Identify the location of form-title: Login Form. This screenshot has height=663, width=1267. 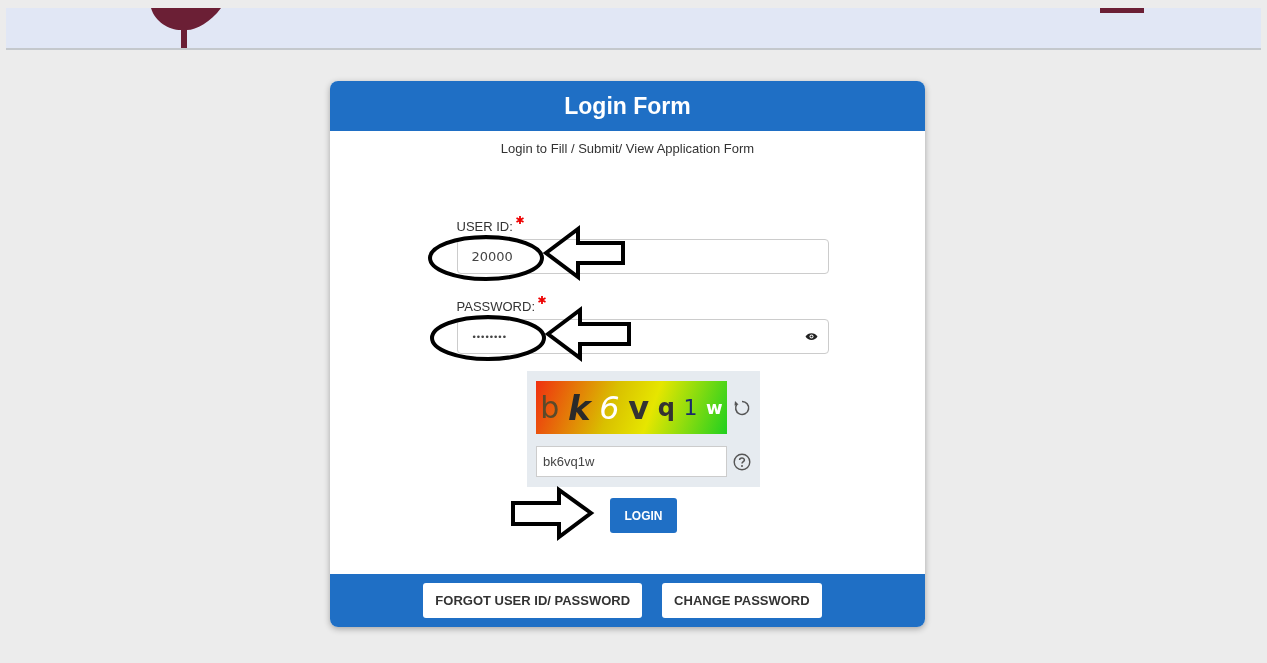
(627, 106).